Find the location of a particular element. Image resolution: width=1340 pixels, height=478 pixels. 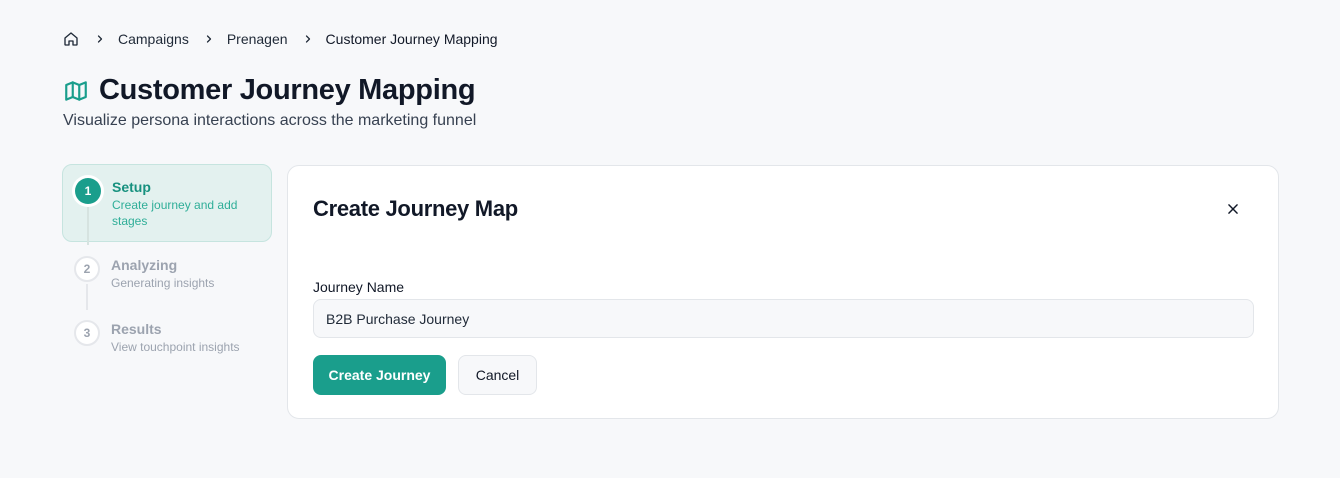

page-header: Customer Journey Mapping is located at coordinates (269, 90).